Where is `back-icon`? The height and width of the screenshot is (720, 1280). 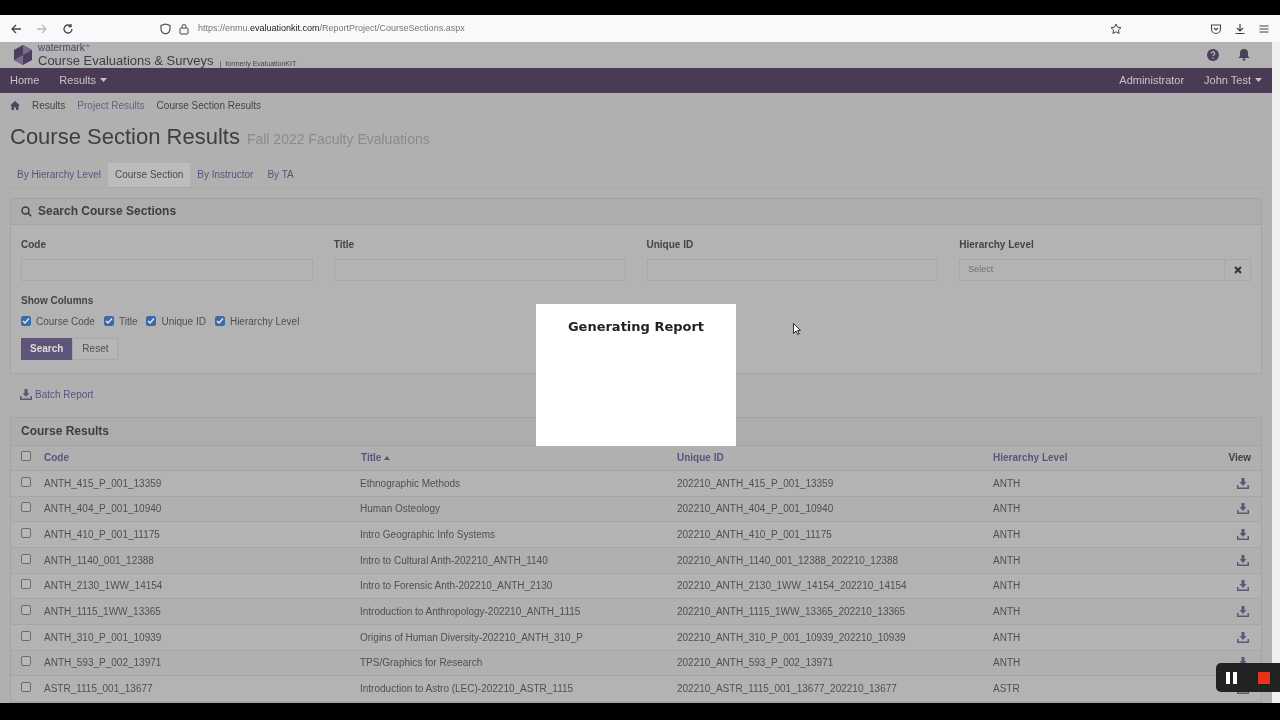 back-icon is located at coordinates (16, 28).